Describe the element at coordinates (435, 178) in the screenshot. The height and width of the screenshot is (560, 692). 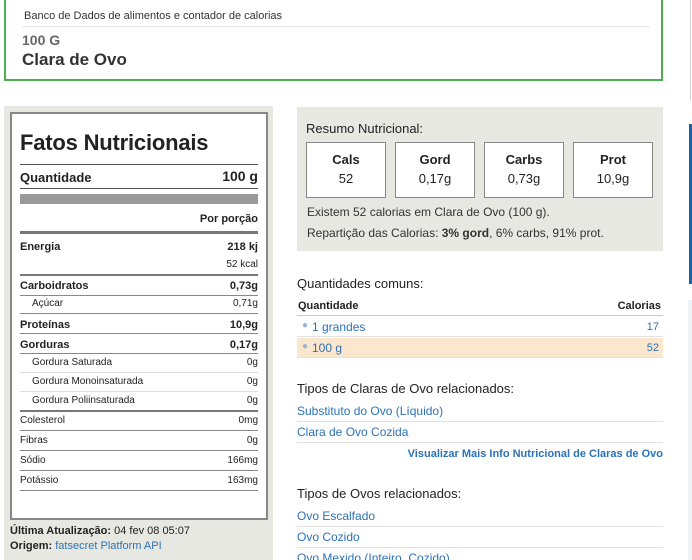
I see `macro-value: 0,17g` at that location.